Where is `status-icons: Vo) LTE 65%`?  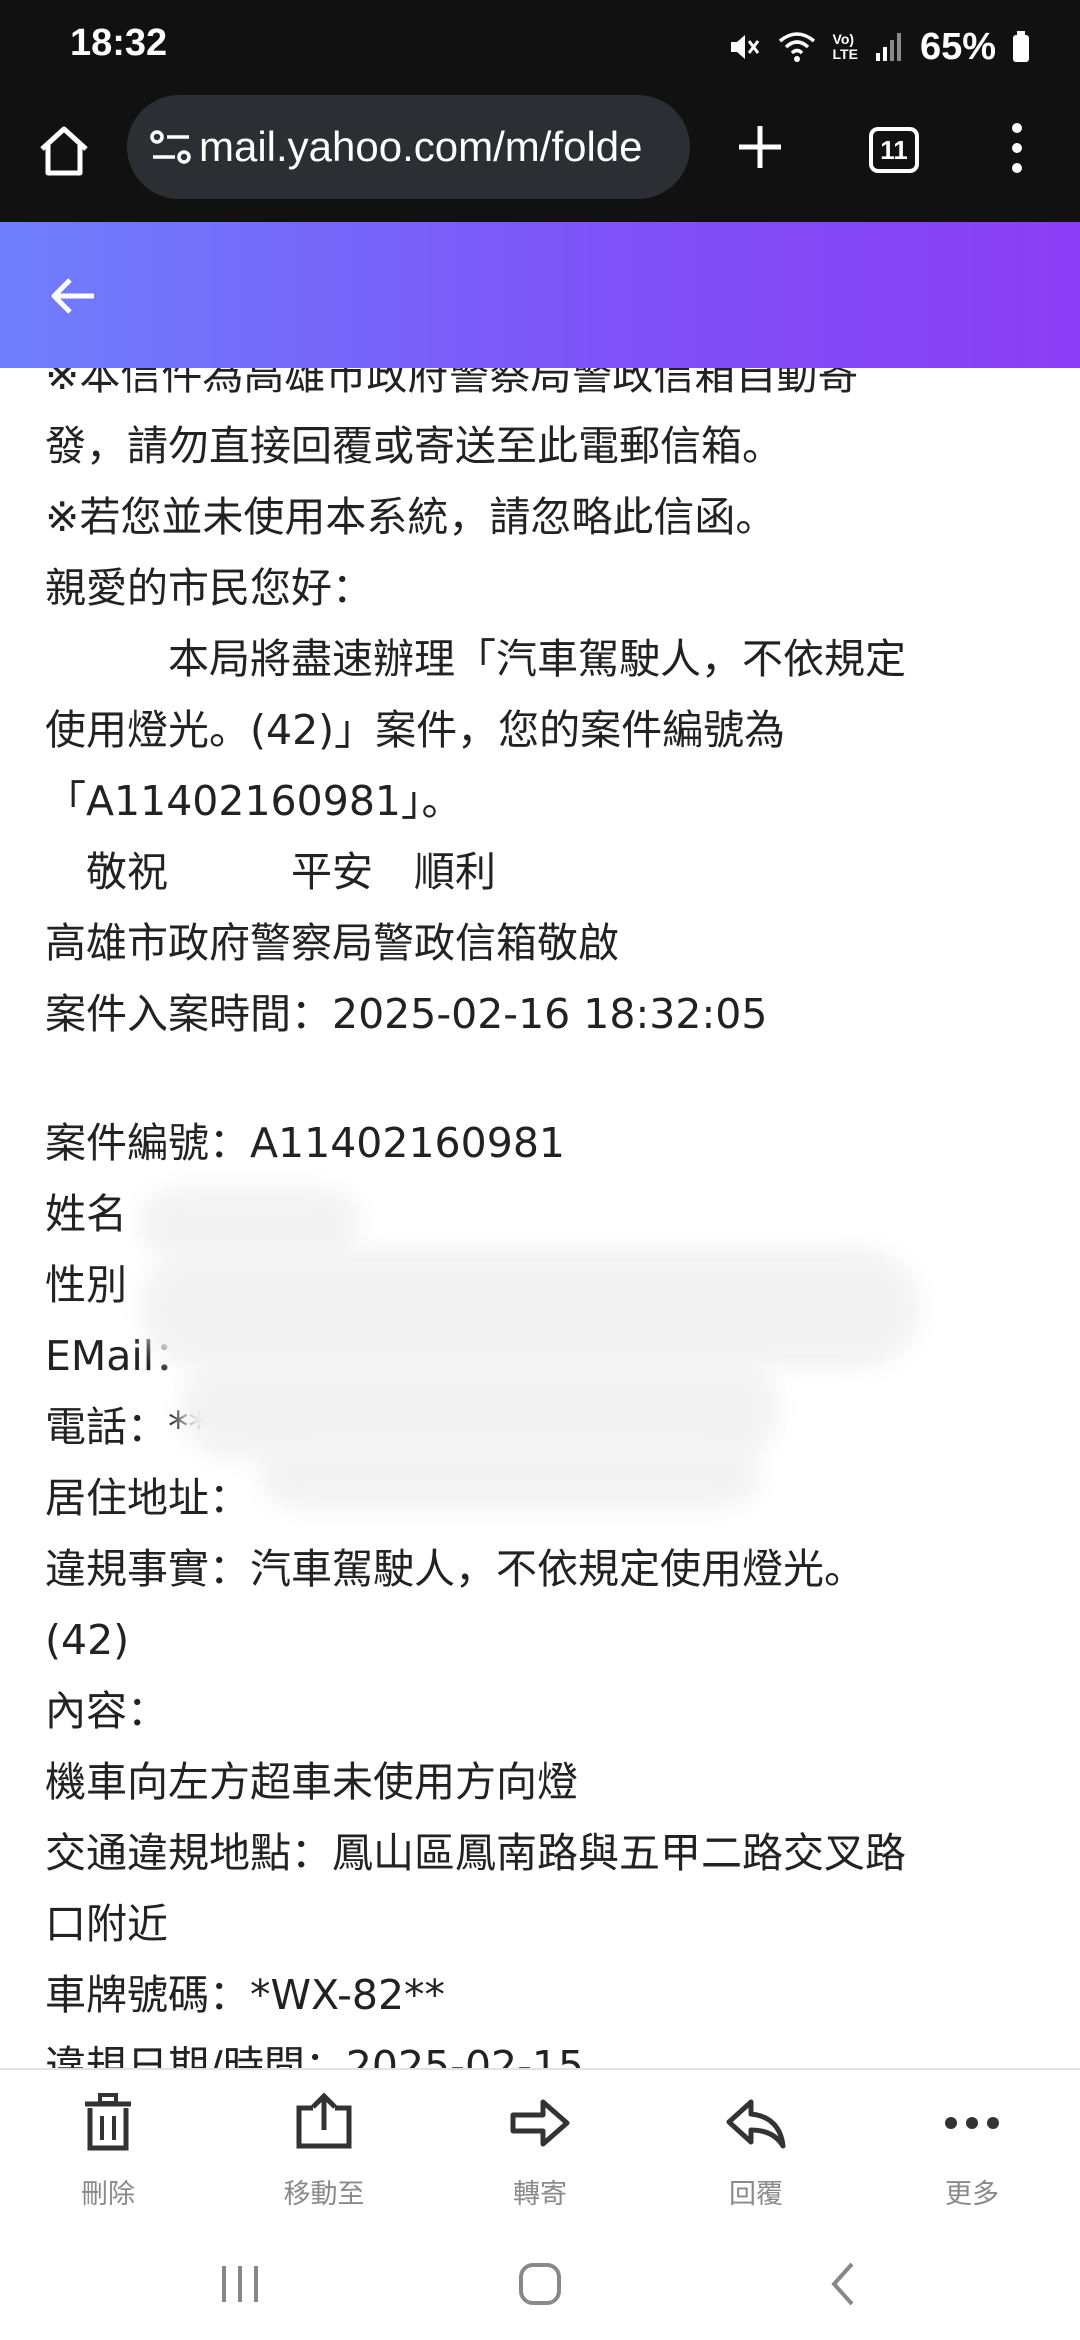 status-icons: Vo) LTE 65% is located at coordinates (877, 47).